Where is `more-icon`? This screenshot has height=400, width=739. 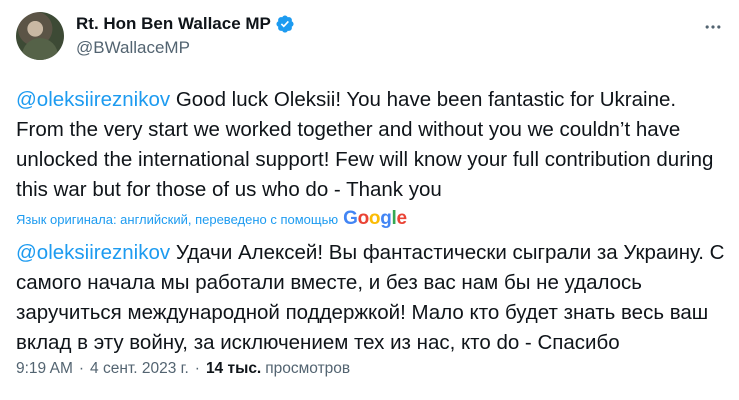
more-icon is located at coordinates (713, 27).